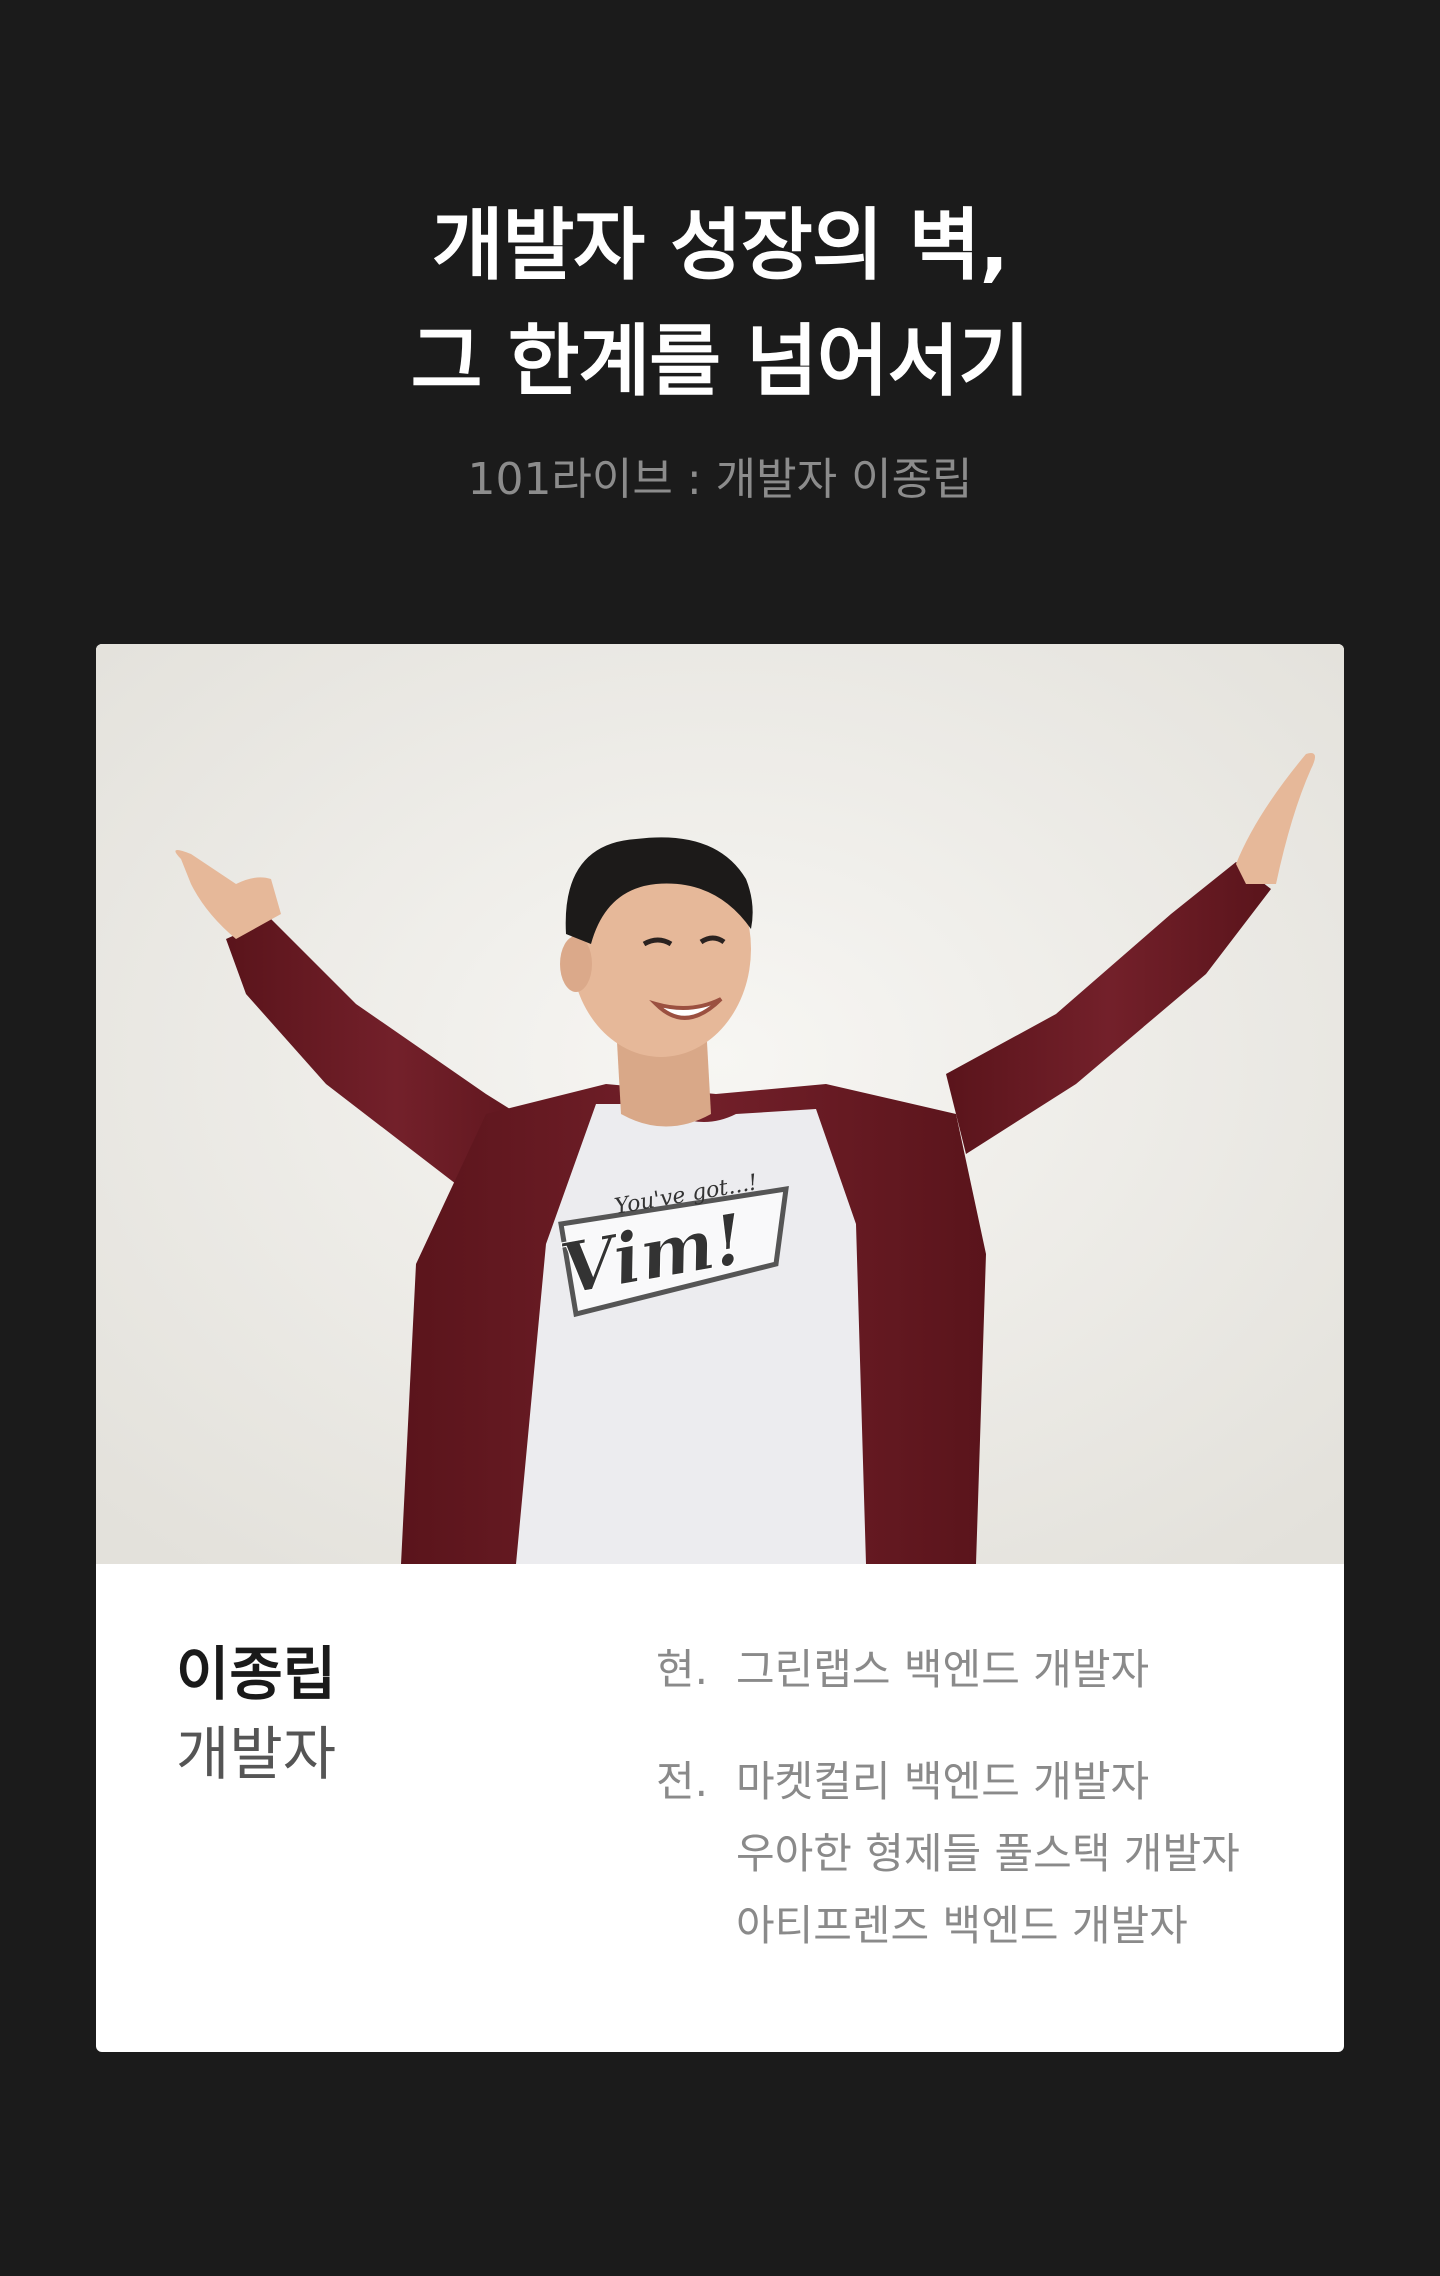 The width and height of the screenshot is (1440, 2276). What do you see at coordinates (943, 1669) in the screenshot?
I see `career-current-item: 그린랩스 백엔드 개발자` at bounding box center [943, 1669].